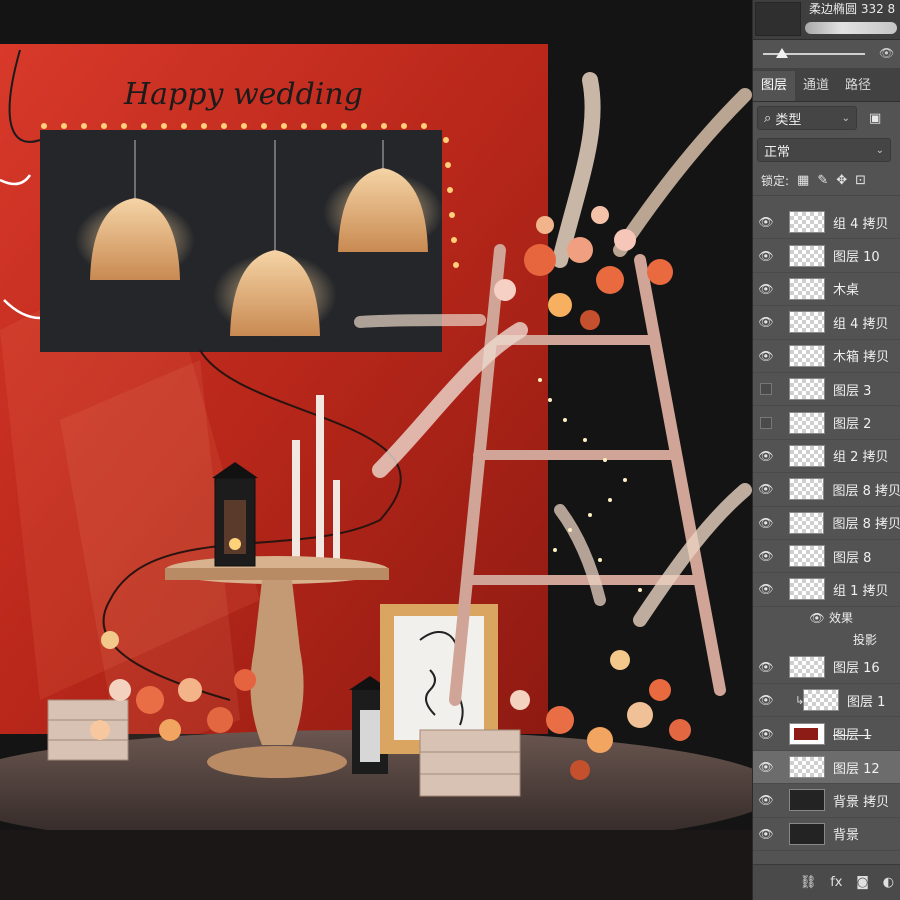 The height and width of the screenshot is (900, 900). What do you see at coordinates (826, 457) in the screenshot?
I see `layer-row: 👁 组 2 拷贝` at bounding box center [826, 457].